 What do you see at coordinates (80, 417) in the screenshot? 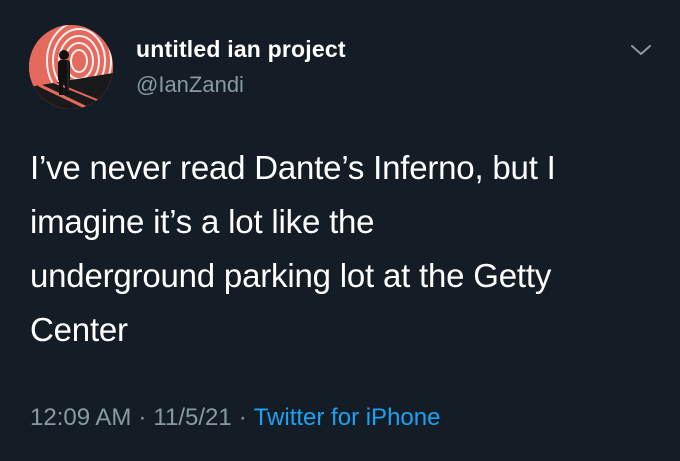
I see `tweet-time: 12:09 AM` at bounding box center [80, 417].